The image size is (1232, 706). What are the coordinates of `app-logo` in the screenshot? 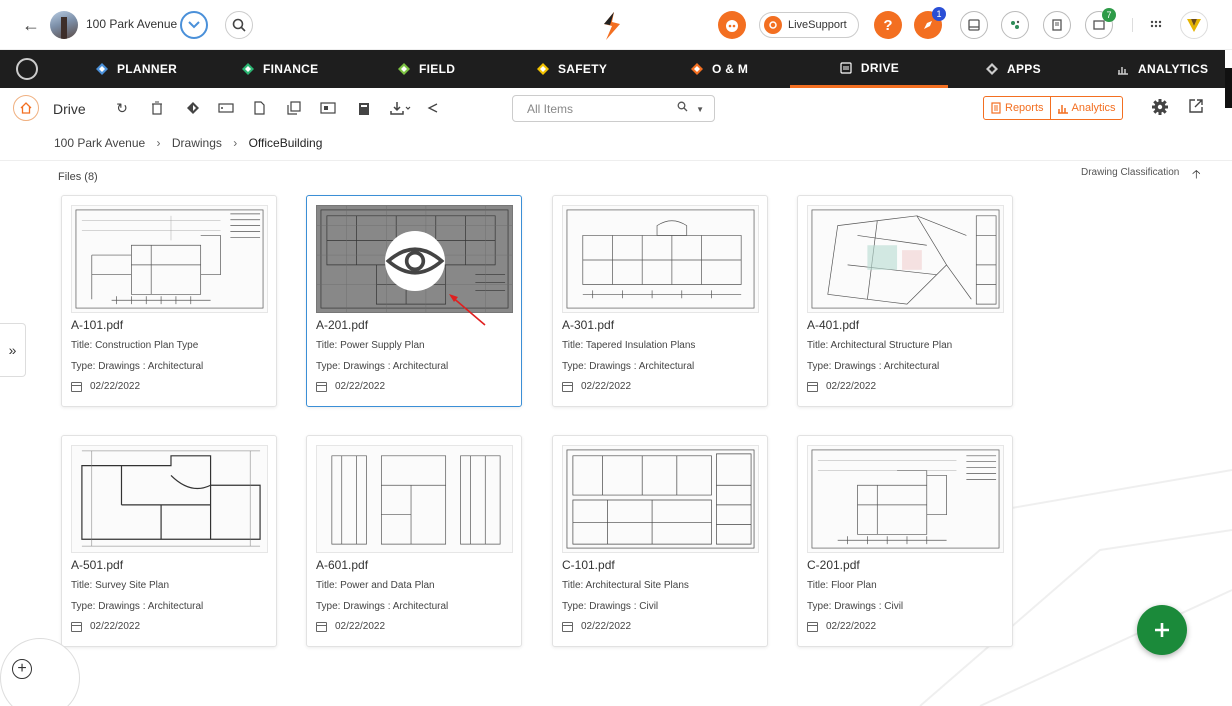 It's located at (612, 26).